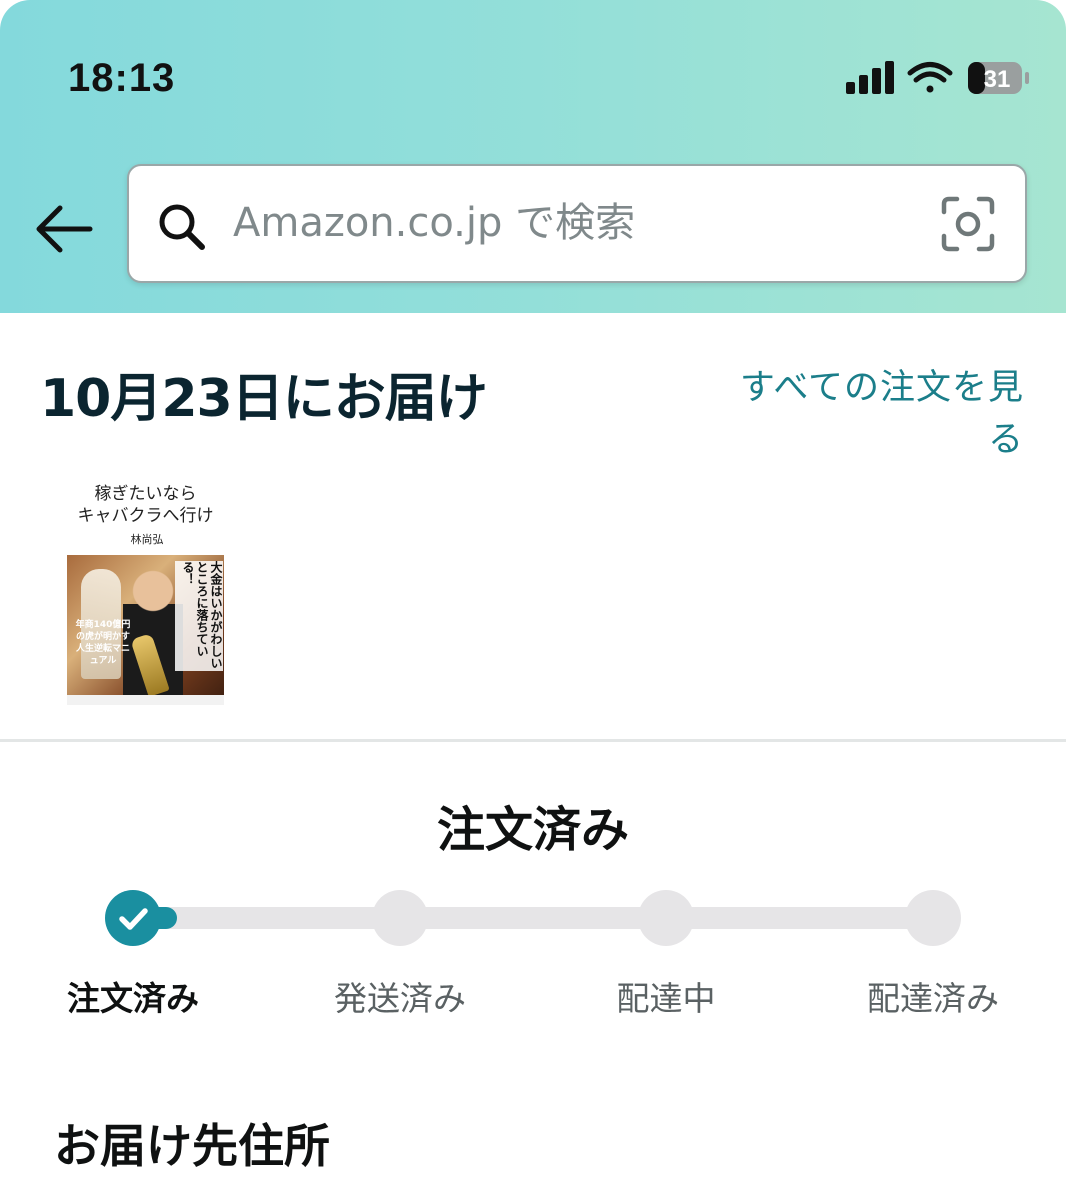 The image size is (1066, 1200). I want to click on book-author: 林尚弘, so click(147, 539).